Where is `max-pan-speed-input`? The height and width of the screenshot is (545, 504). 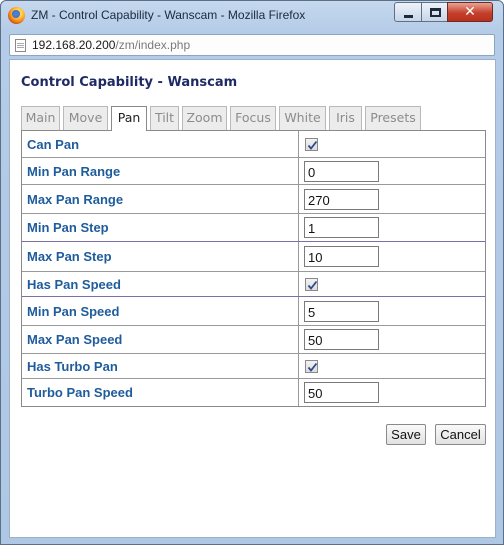
max-pan-speed-input is located at coordinates (341, 339).